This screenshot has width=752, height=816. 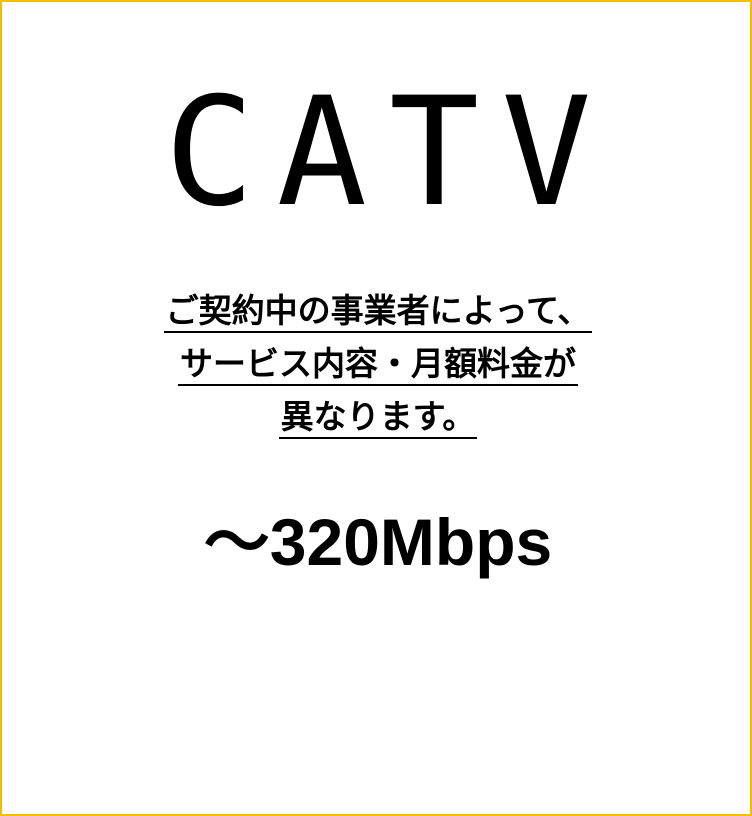 I want to click on note-line-1: ご契約中の事業者によって、, so click(x=378, y=311).